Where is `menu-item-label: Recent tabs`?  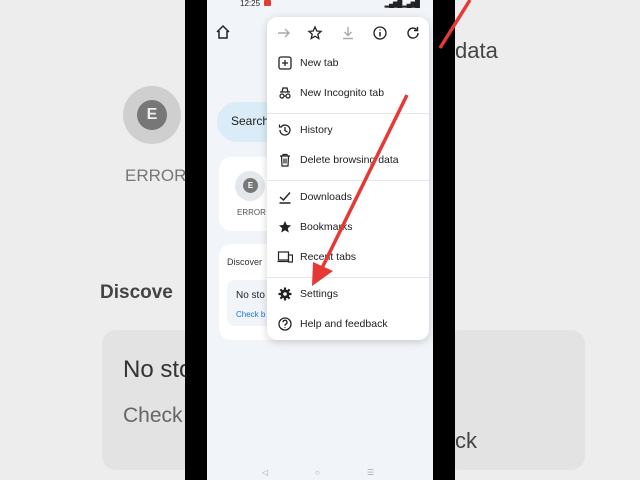 menu-item-label: Recent tabs is located at coordinates (328, 257).